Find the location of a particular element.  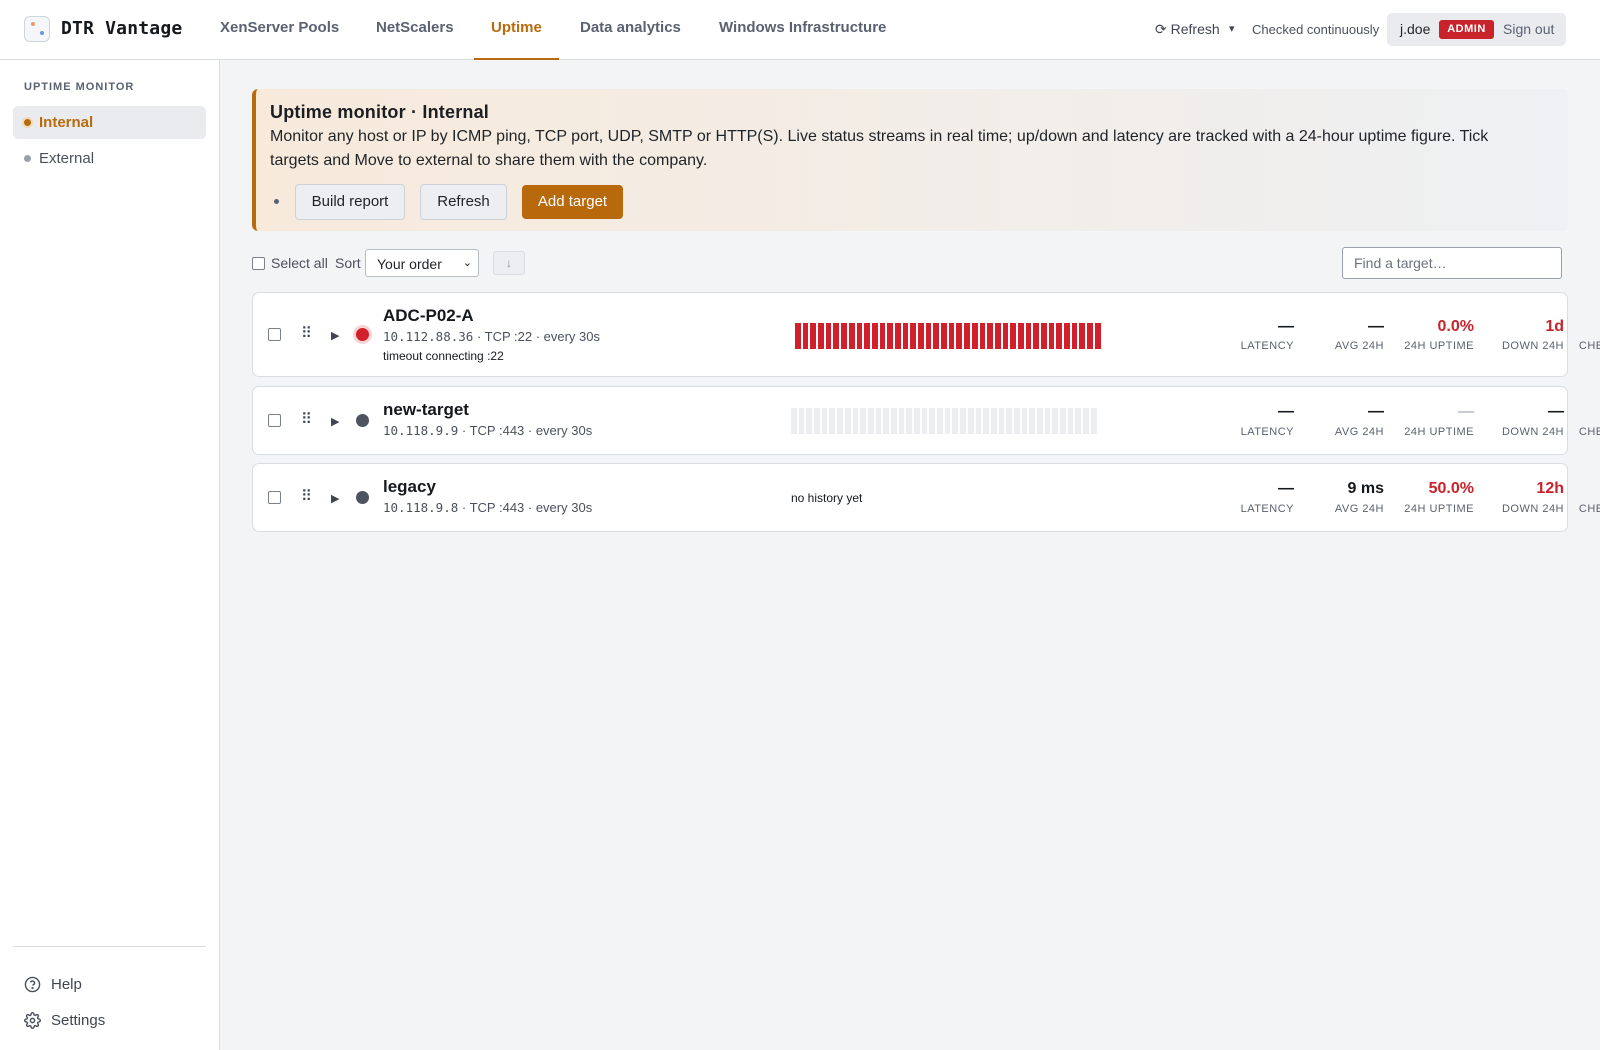

search-input is located at coordinates (1452, 263).